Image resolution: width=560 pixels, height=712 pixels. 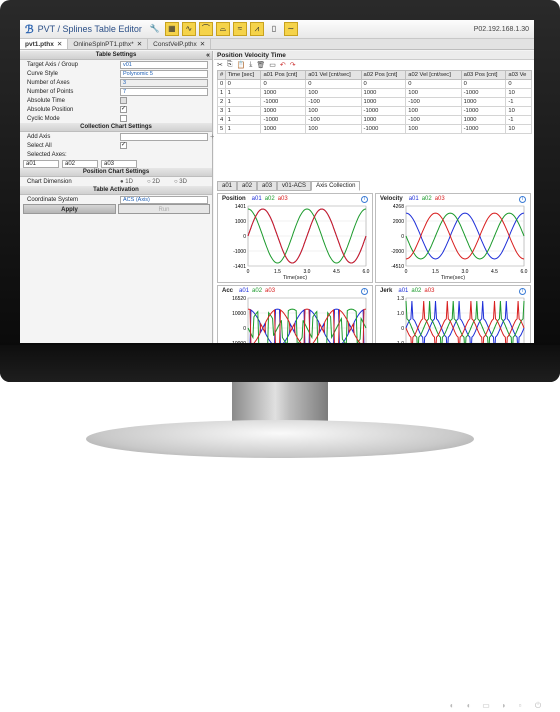 What do you see at coordinates (250, 65) in the screenshot?
I see `insert-row-icon: ⤓` at bounding box center [250, 65].